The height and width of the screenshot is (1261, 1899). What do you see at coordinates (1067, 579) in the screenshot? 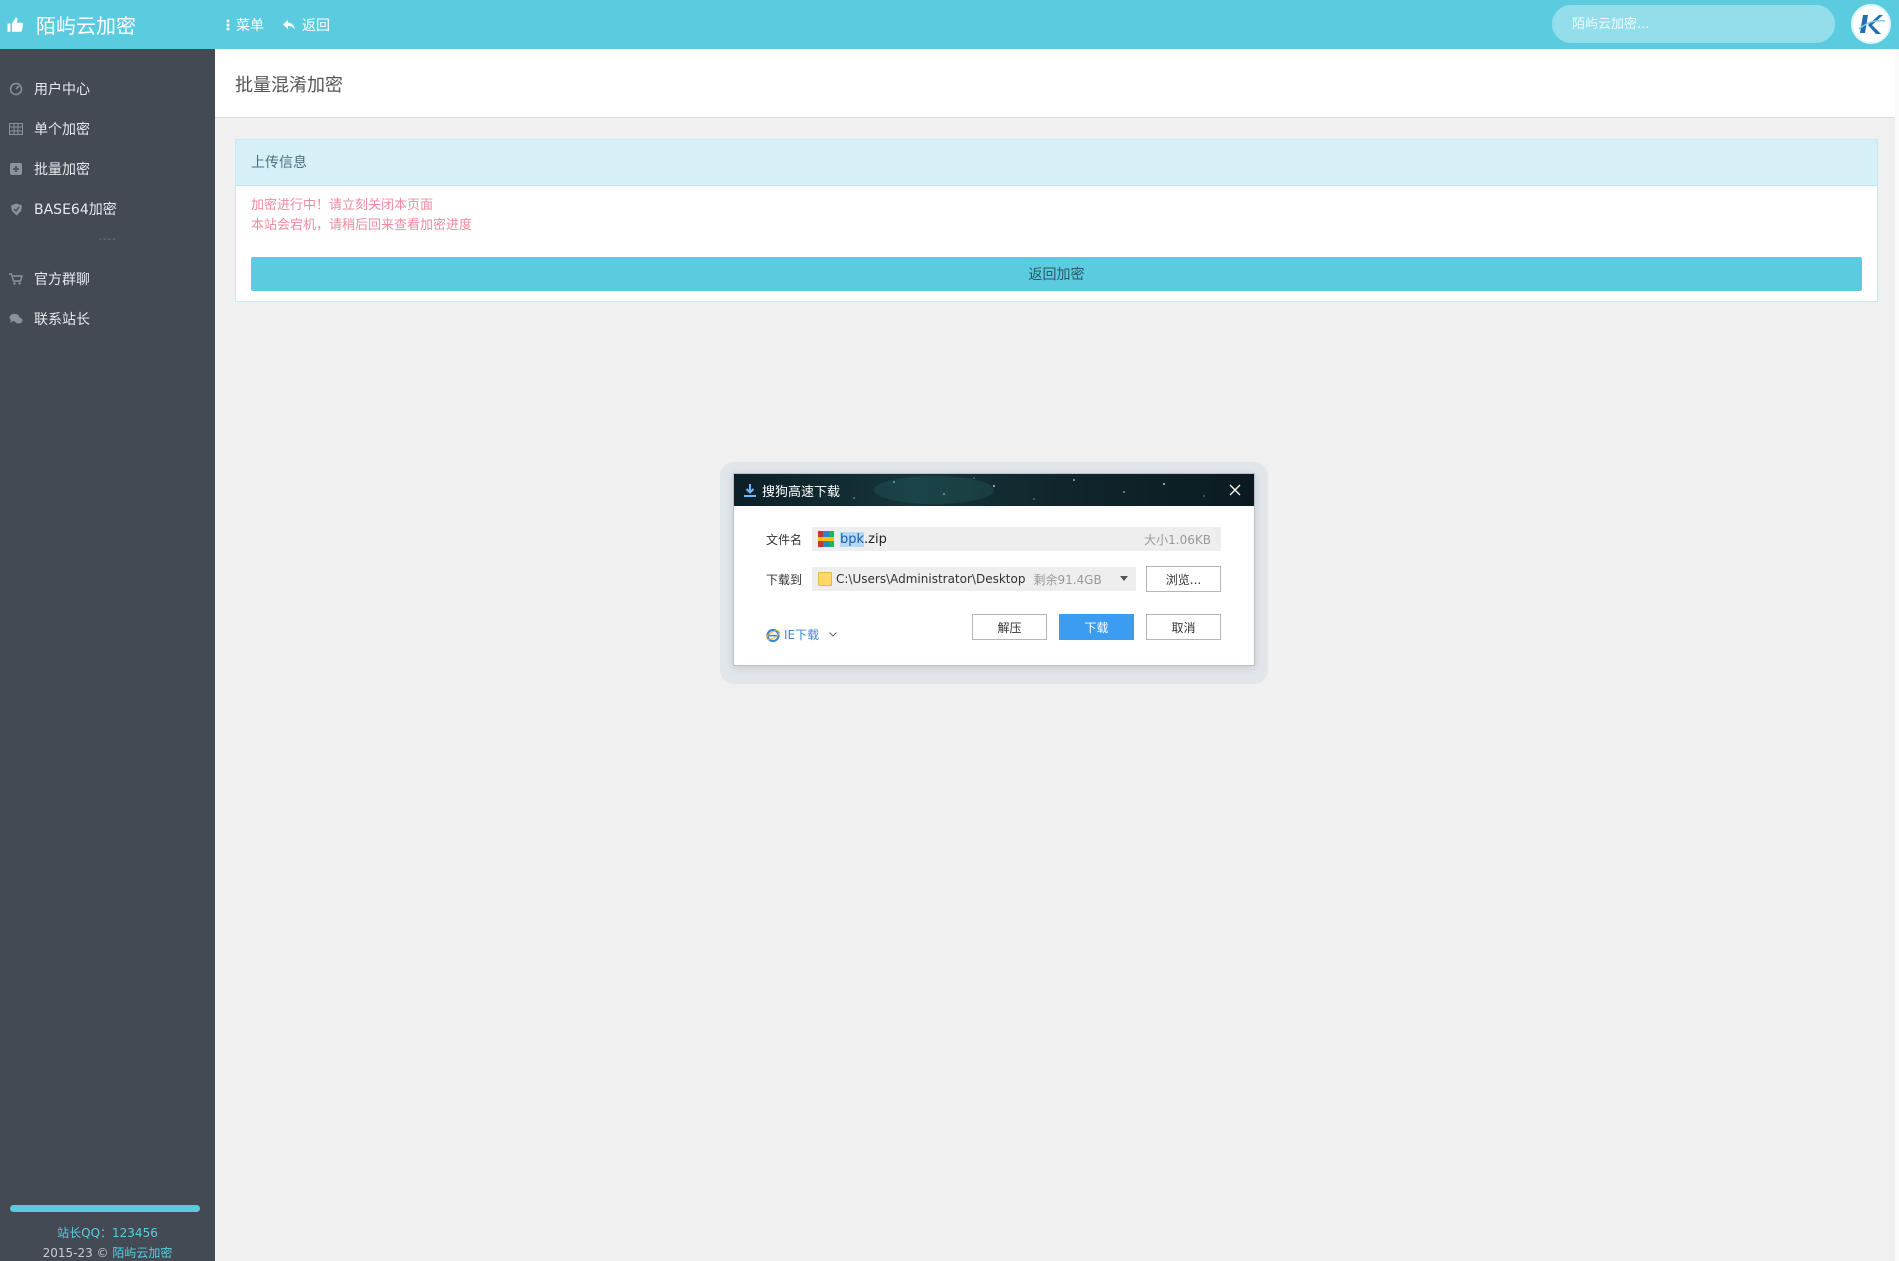
I see `free-space: 剩余91.4GB` at bounding box center [1067, 579].